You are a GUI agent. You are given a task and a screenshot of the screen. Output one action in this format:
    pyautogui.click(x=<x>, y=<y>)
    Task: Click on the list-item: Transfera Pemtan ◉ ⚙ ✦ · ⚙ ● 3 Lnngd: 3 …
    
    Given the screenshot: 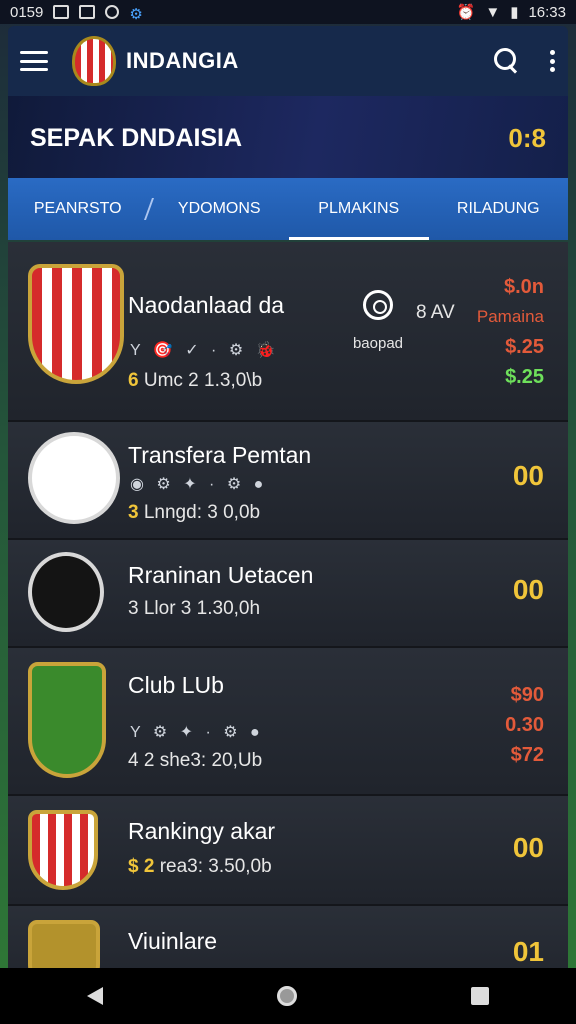 What is the action you would take?
    pyautogui.click(x=288, y=481)
    